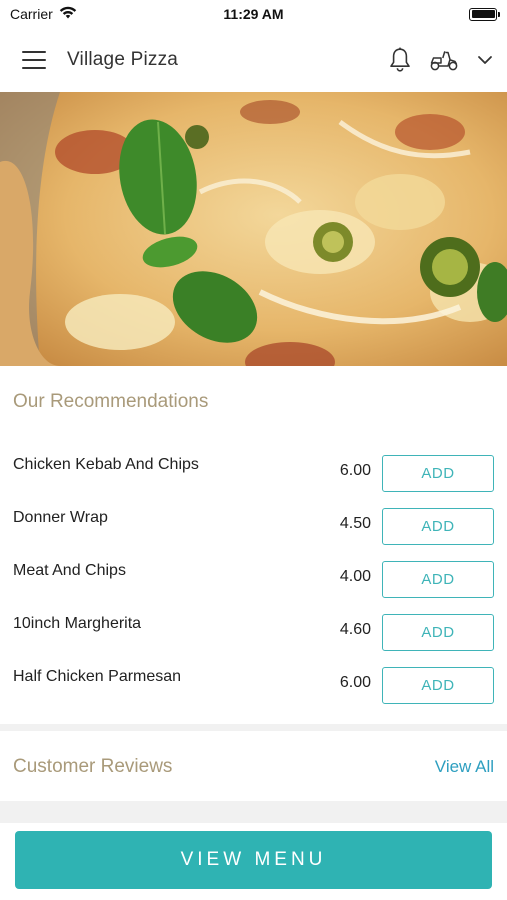 This screenshot has height=900, width=507. What do you see at coordinates (464, 767) in the screenshot?
I see `view-all-link: View All` at bounding box center [464, 767].